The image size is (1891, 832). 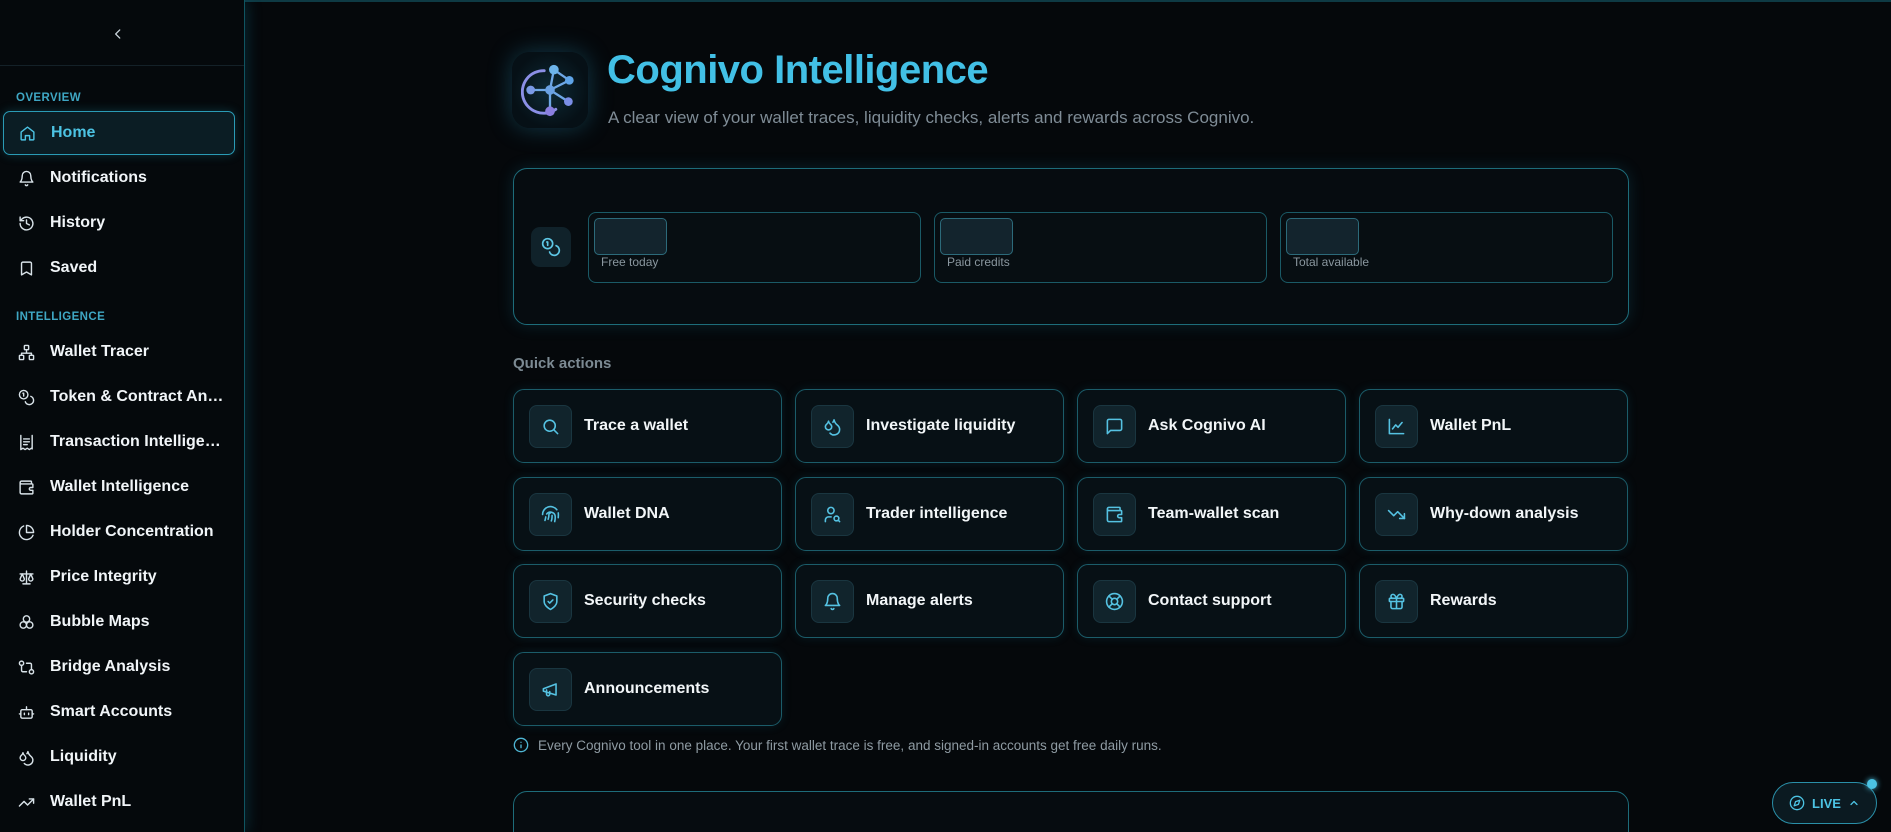 I want to click on qa-team-wallet-scan-button: Team-wallet scan, so click(x=1211, y=514).